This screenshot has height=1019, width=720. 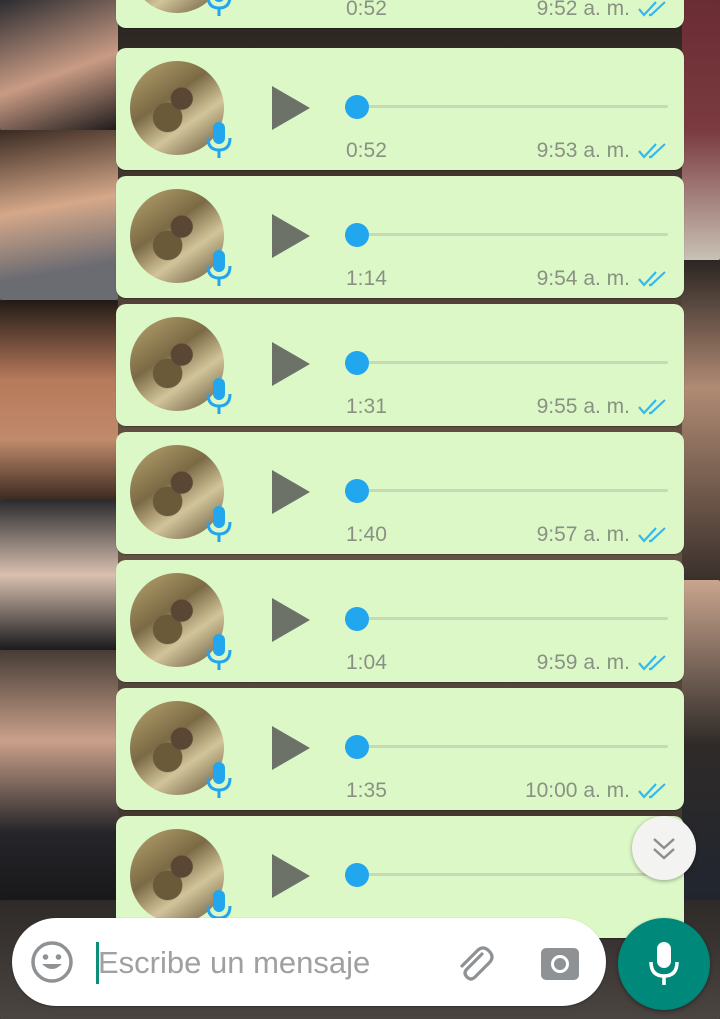 What do you see at coordinates (583, 150) in the screenshot?
I see `message-timestamp: 9:53 a. m.` at bounding box center [583, 150].